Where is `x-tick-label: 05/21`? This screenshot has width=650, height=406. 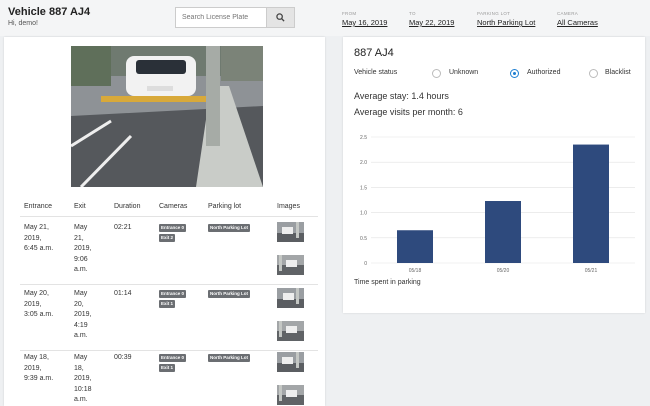
x-tick-label: 05/21 is located at coordinates (591, 271).